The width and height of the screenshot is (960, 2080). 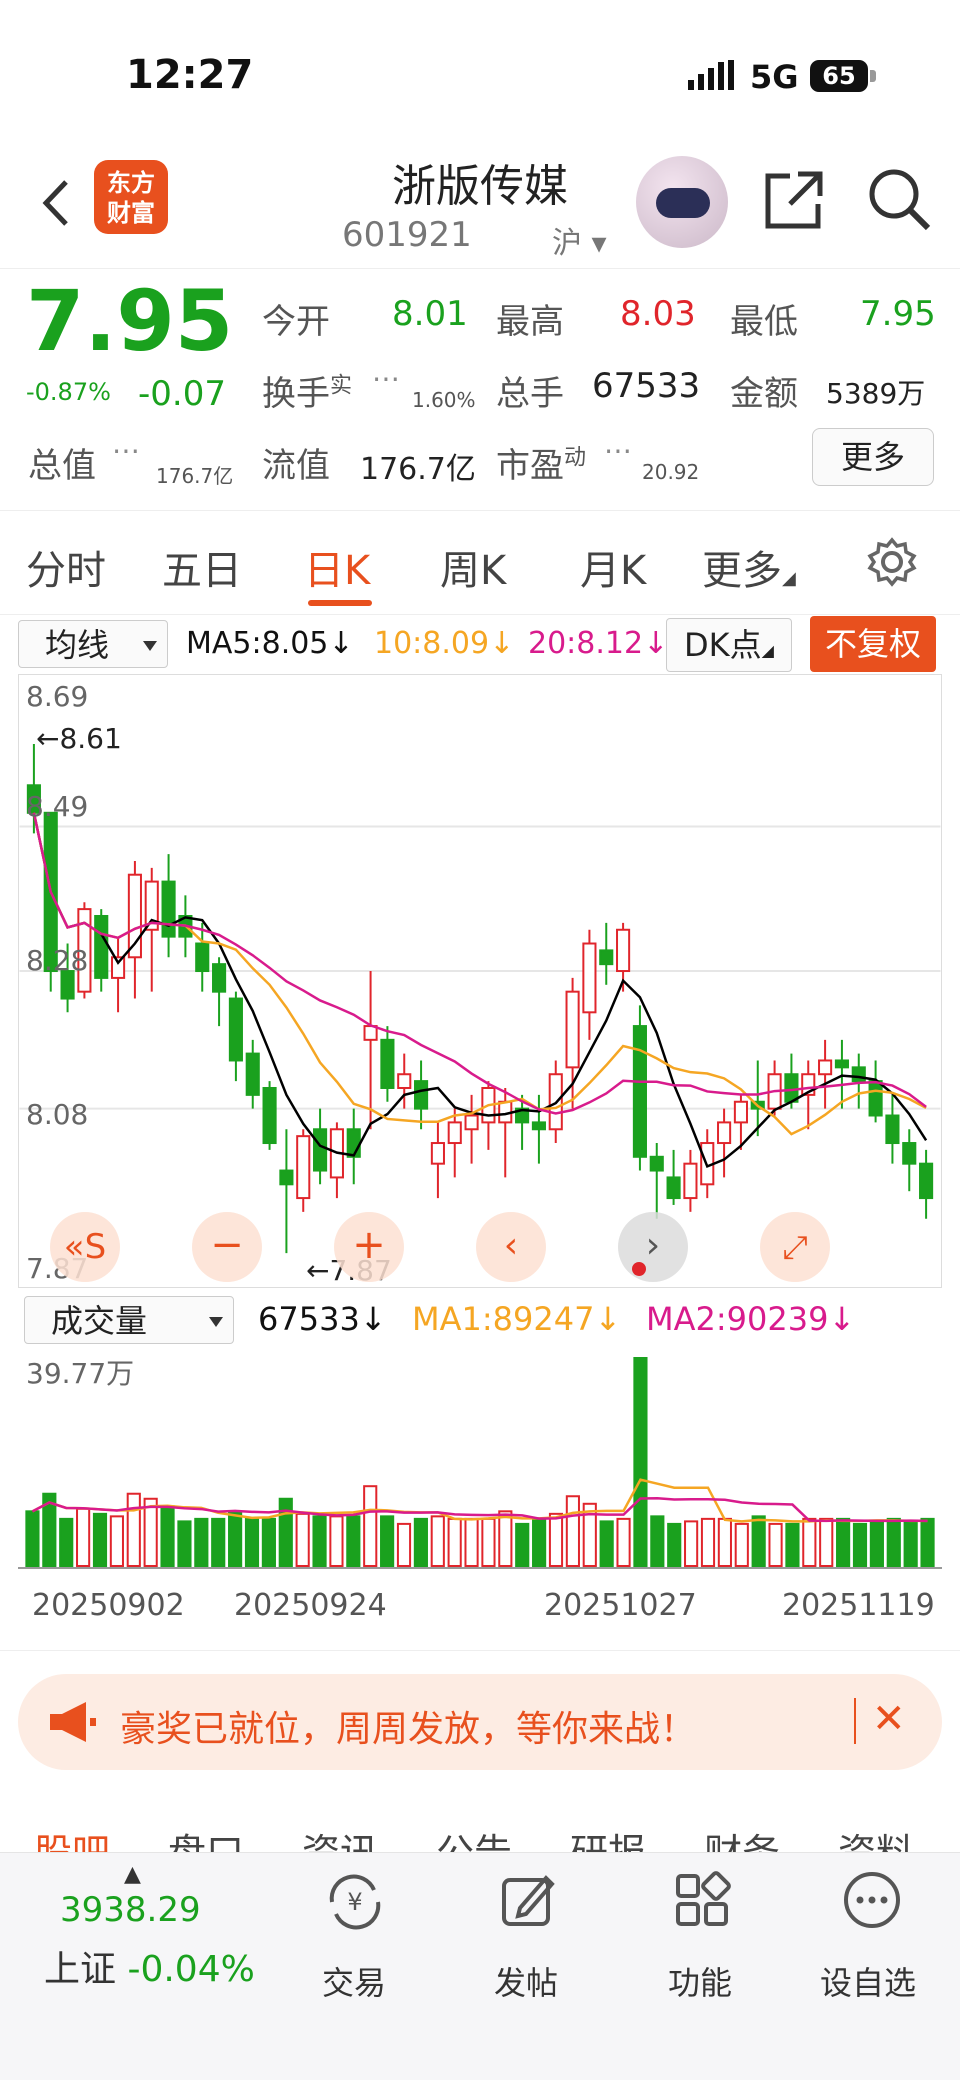 I want to click on zoom-out-button: −, so click(x=227, y=1247).